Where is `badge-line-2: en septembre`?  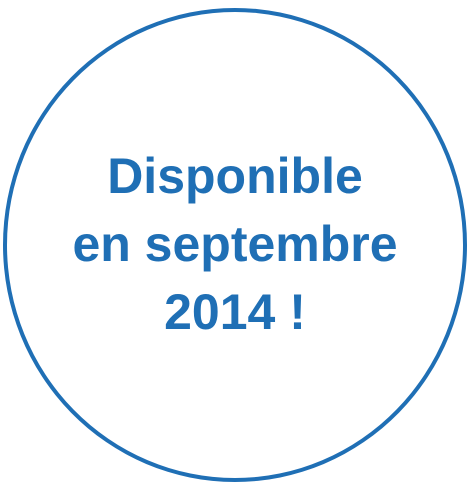 badge-line-2: en septembre is located at coordinates (235, 244).